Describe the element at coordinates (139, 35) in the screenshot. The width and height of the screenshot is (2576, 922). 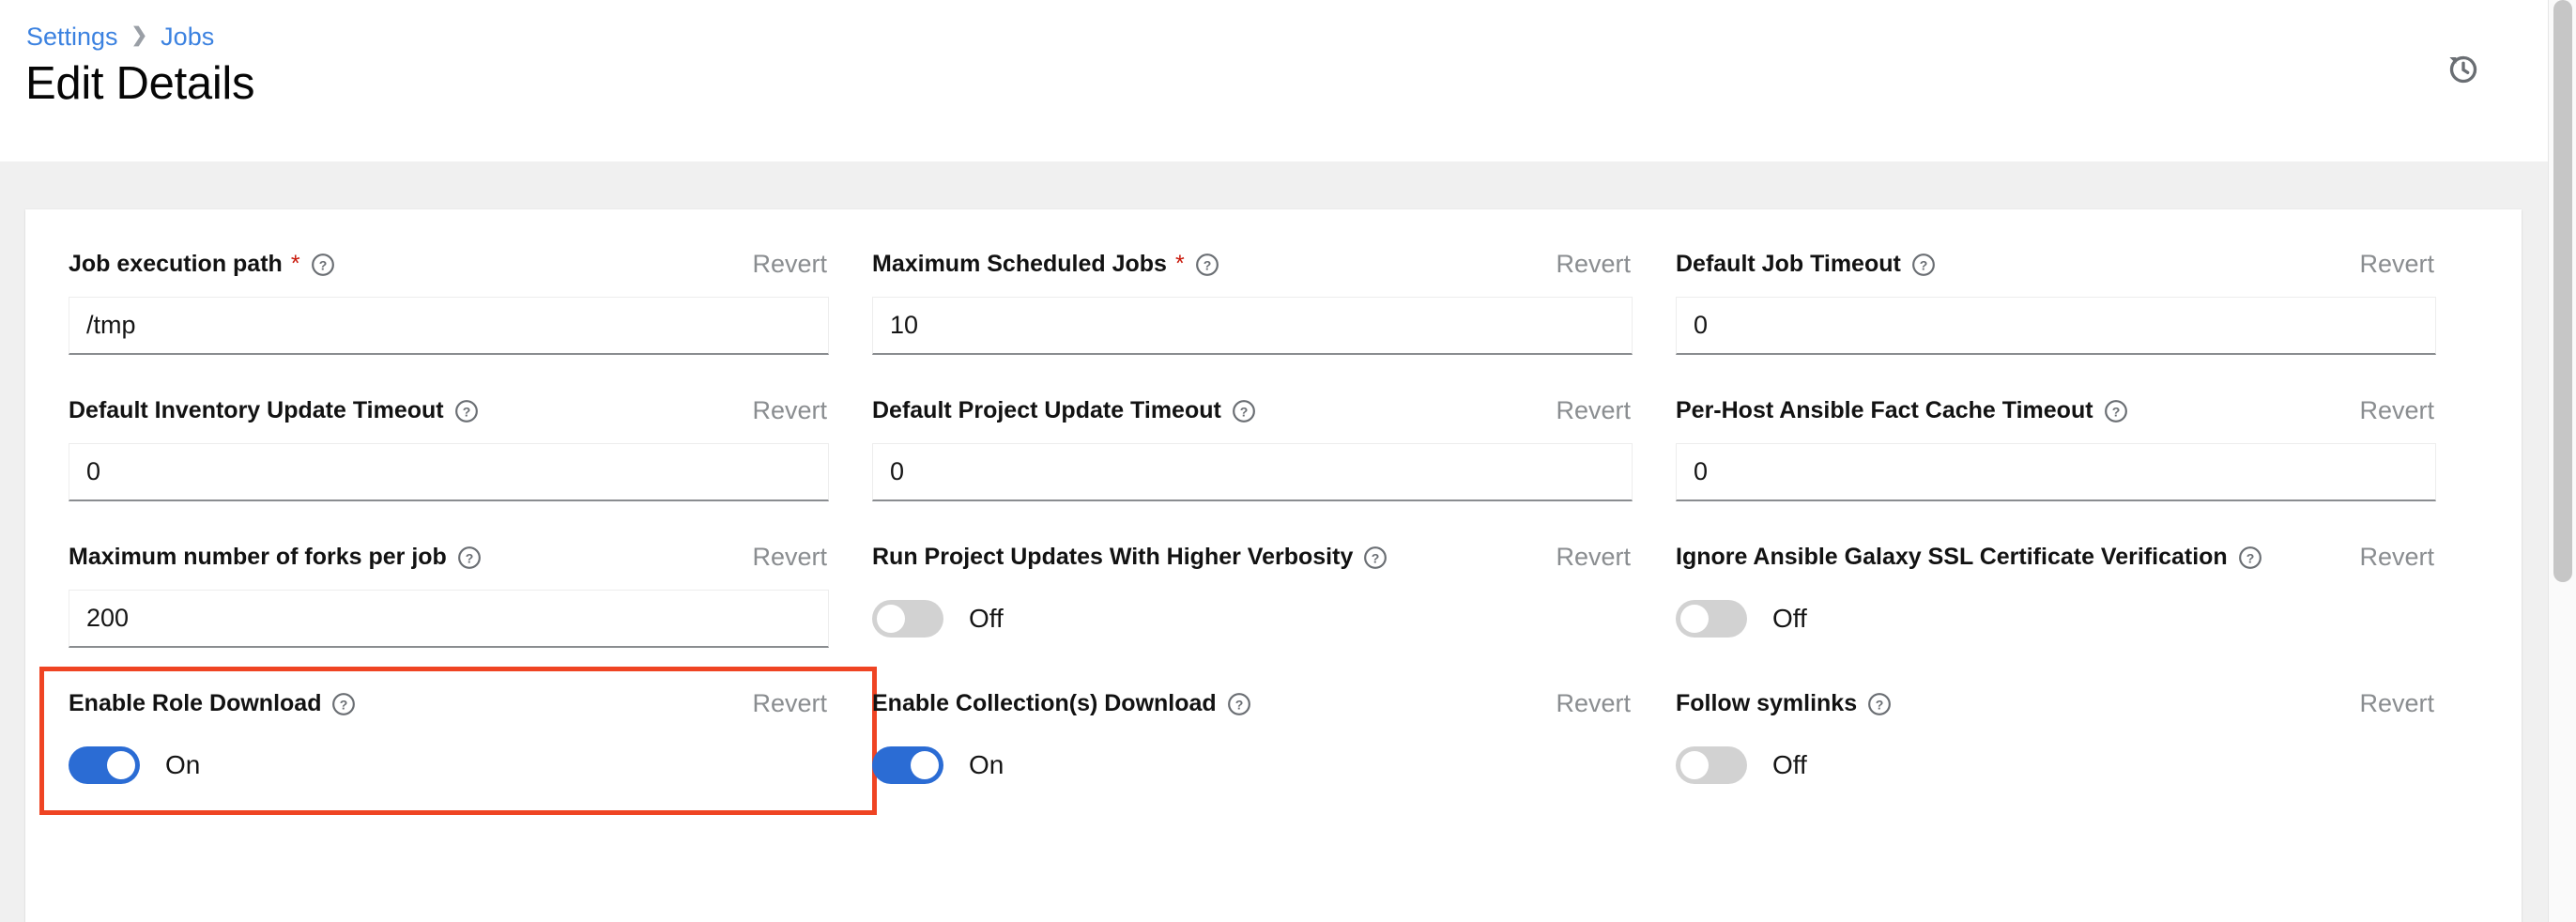
I see `chevron-right-icon: ❯` at that location.